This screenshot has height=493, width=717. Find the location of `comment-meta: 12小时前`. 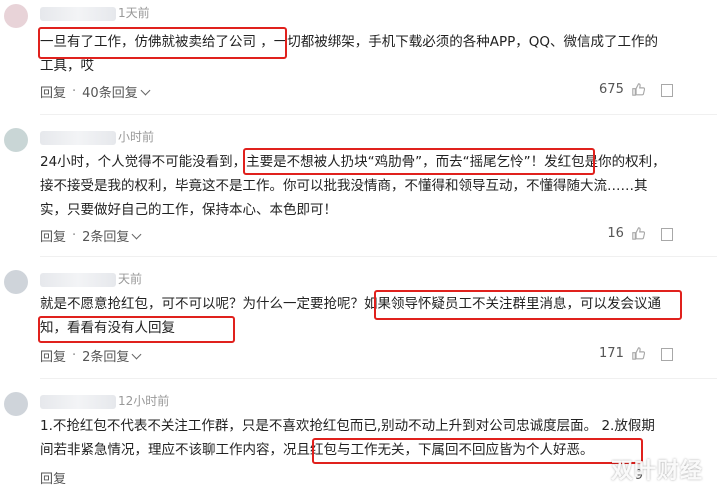

comment-meta: 12小时前 is located at coordinates (104, 402).